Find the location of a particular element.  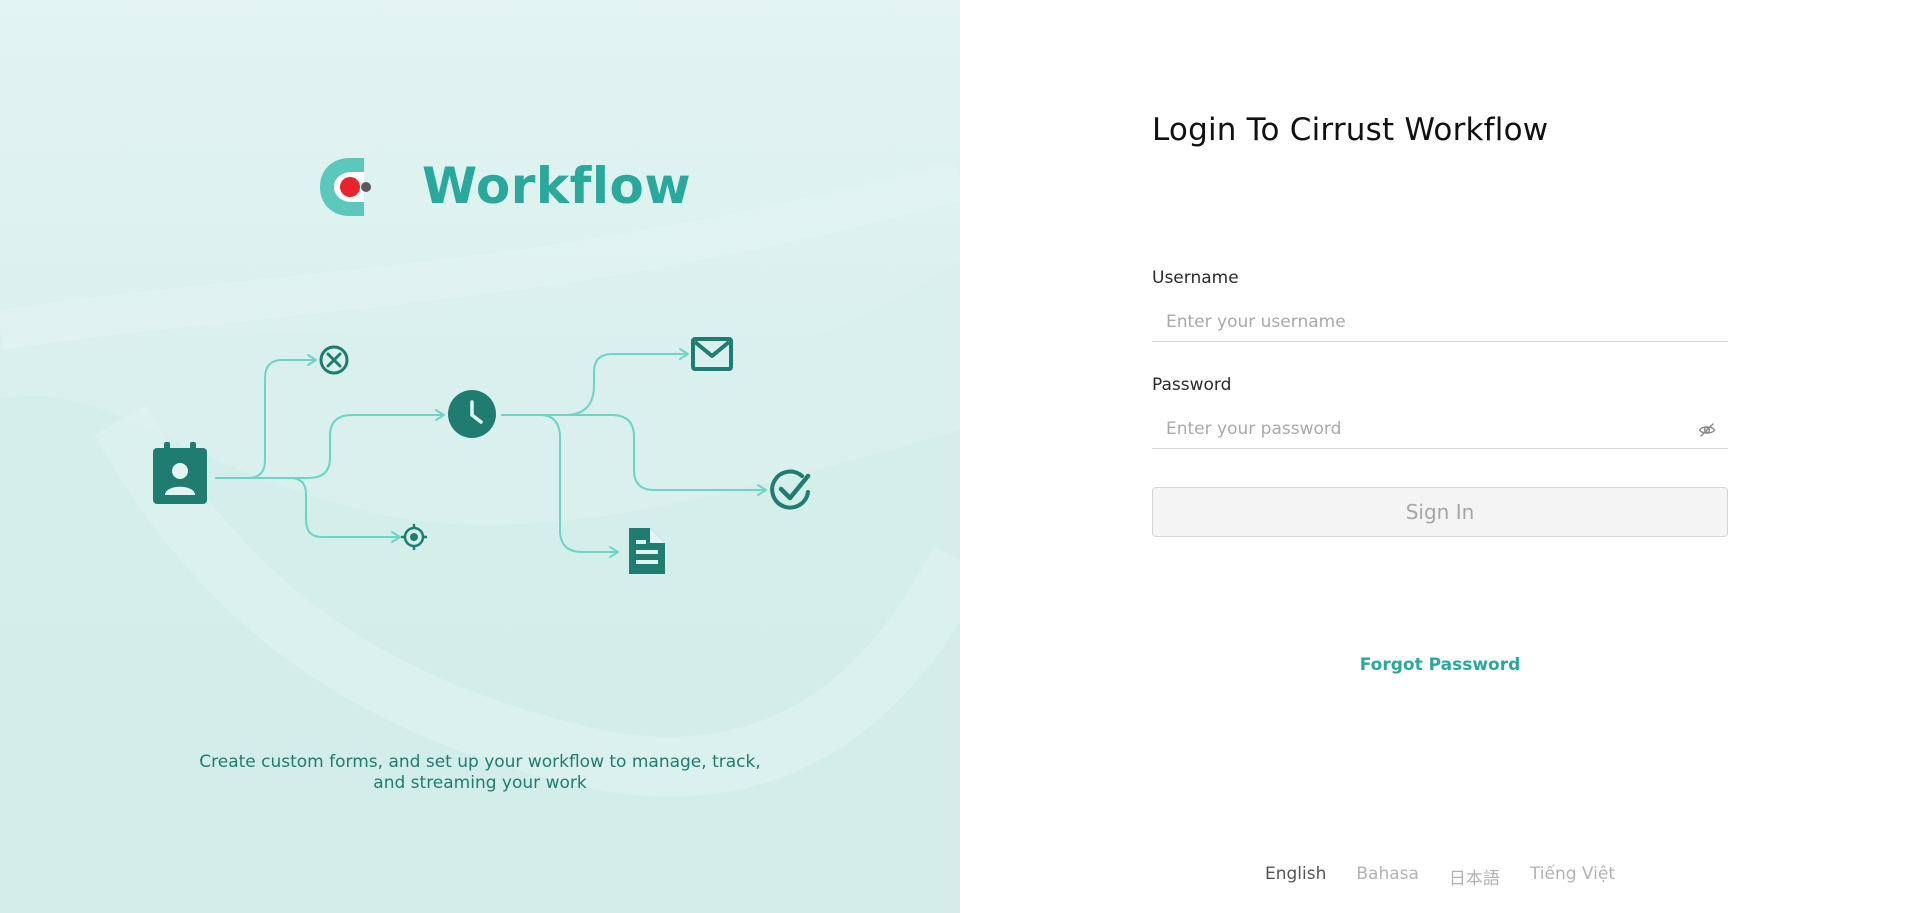

password-field-wrap is located at coordinates (1440, 429).